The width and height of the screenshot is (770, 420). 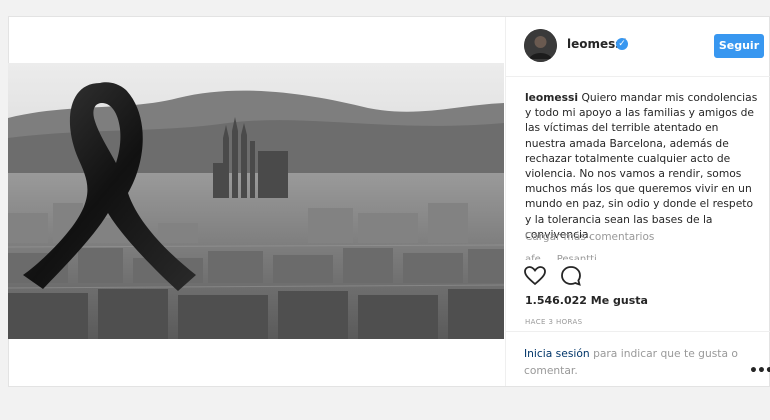 What do you see at coordinates (589, 237) in the screenshot?
I see `load-more-comments-link: Cargar más comentarios` at bounding box center [589, 237].